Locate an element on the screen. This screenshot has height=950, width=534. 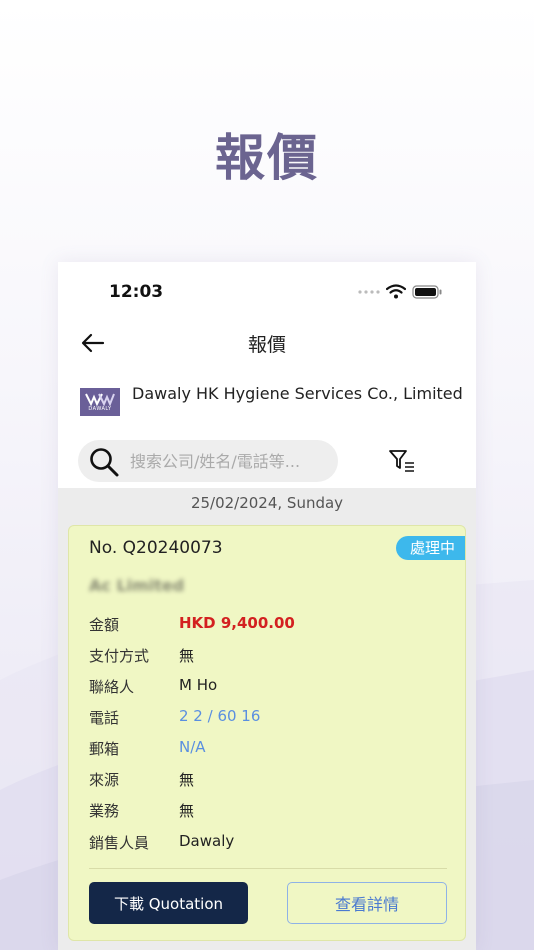
customer-company: Ac Limited is located at coordinates (137, 585).